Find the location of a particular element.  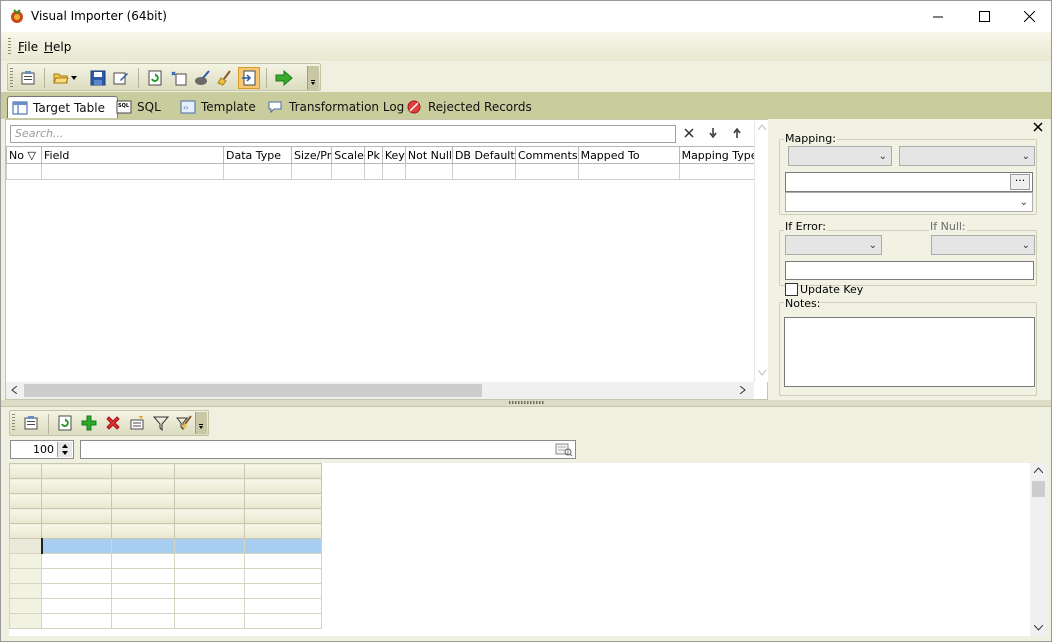

clear-filter-icon is located at coordinates (184, 423).